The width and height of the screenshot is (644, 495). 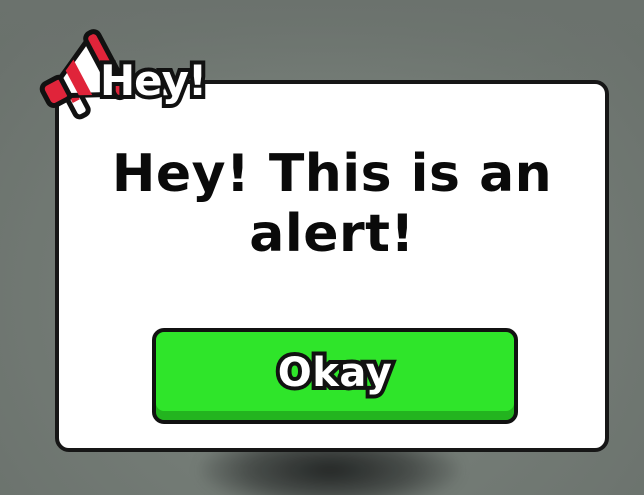 I want to click on okay-button: Okay, so click(x=335, y=376).